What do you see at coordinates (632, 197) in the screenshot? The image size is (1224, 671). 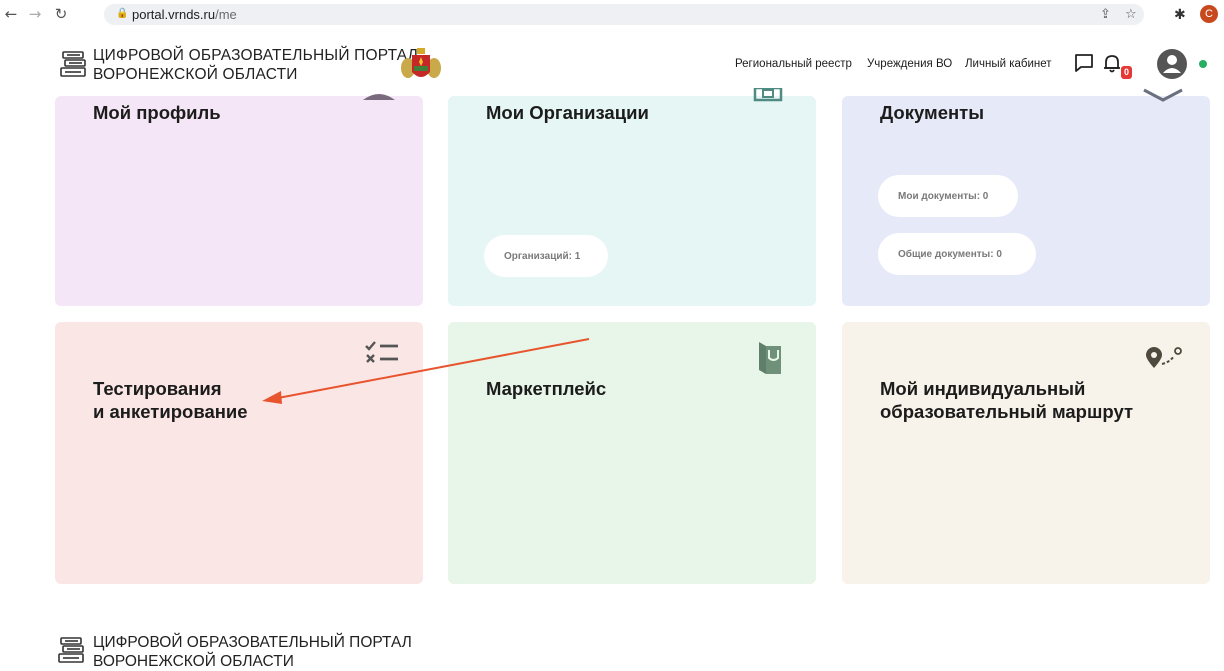 I see `card-my-organizations: Мои Организации Организаций: 1` at bounding box center [632, 197].